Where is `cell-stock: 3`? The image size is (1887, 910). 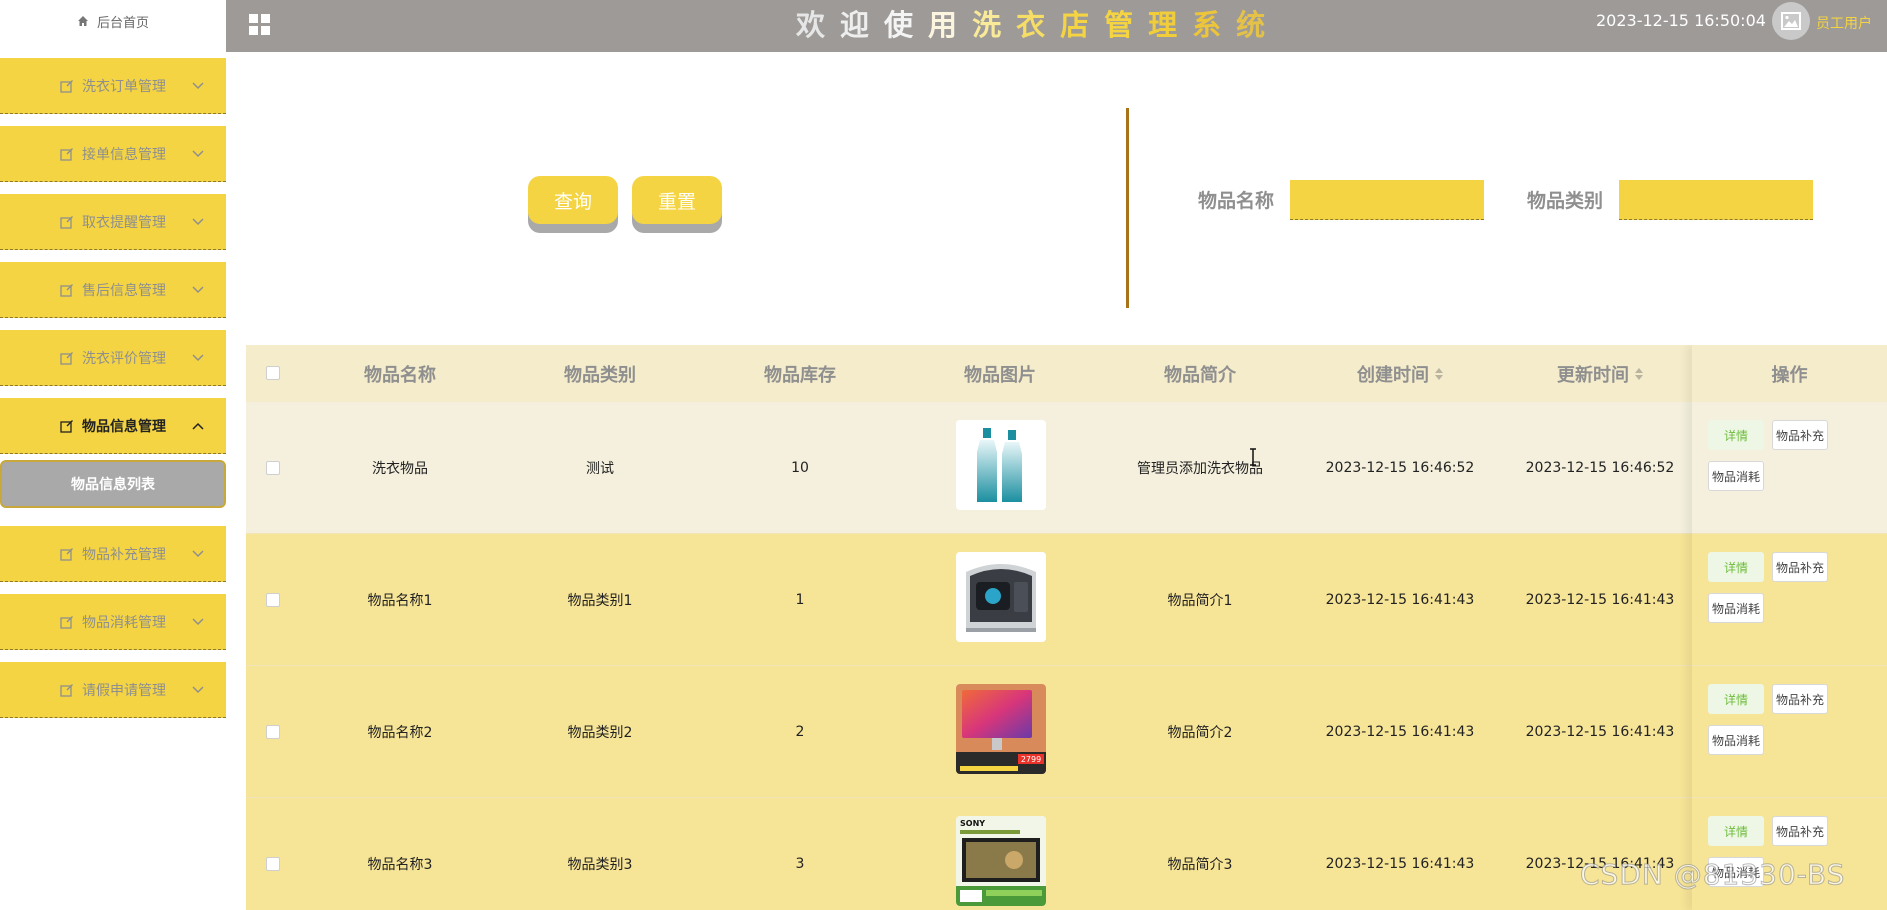
cell-stock: 3 is located at coordinates (800, 864).